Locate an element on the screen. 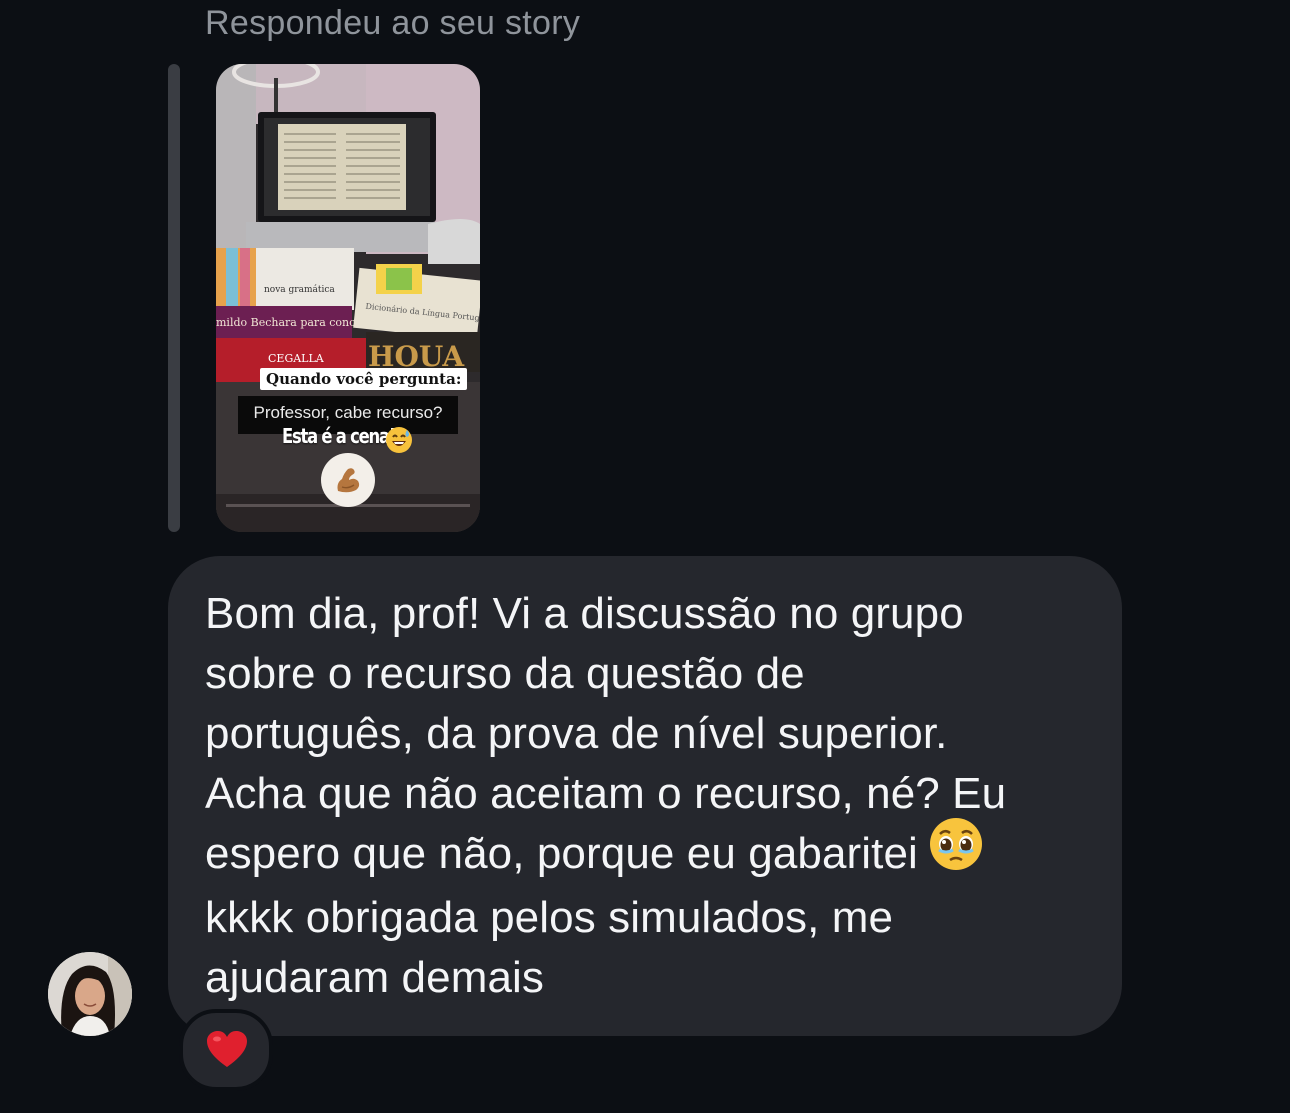  flexed-biceps-icon is located at coordinates (348, 480).